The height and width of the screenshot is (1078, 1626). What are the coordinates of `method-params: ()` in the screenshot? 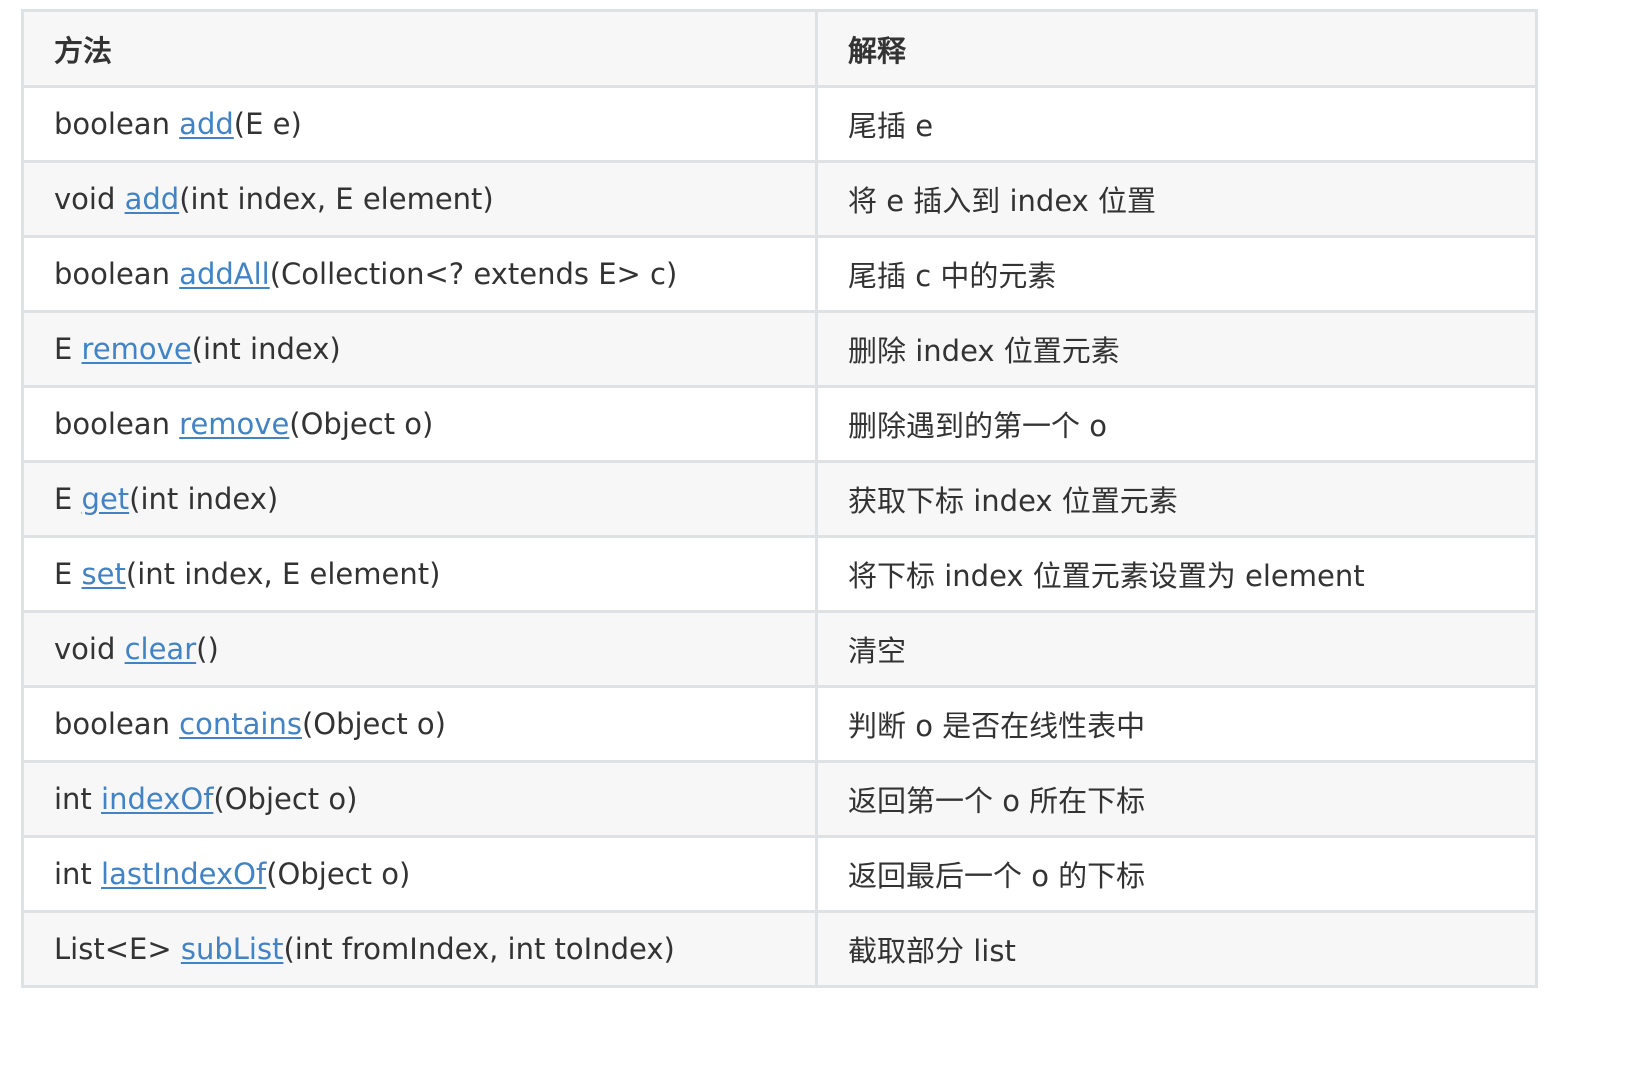 It's located at (207, 649).